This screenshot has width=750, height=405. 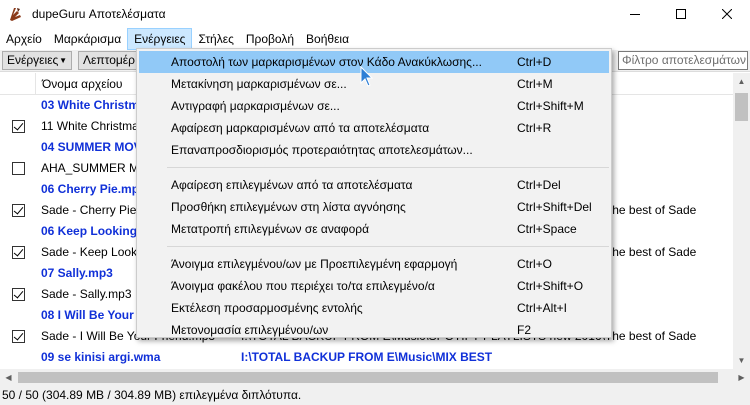 What do you see at coordinates (550, 106) in the screenshot?
I see `menu-item-shortcut: Ctrl+Shift+M` at bounding box center [550, 106].